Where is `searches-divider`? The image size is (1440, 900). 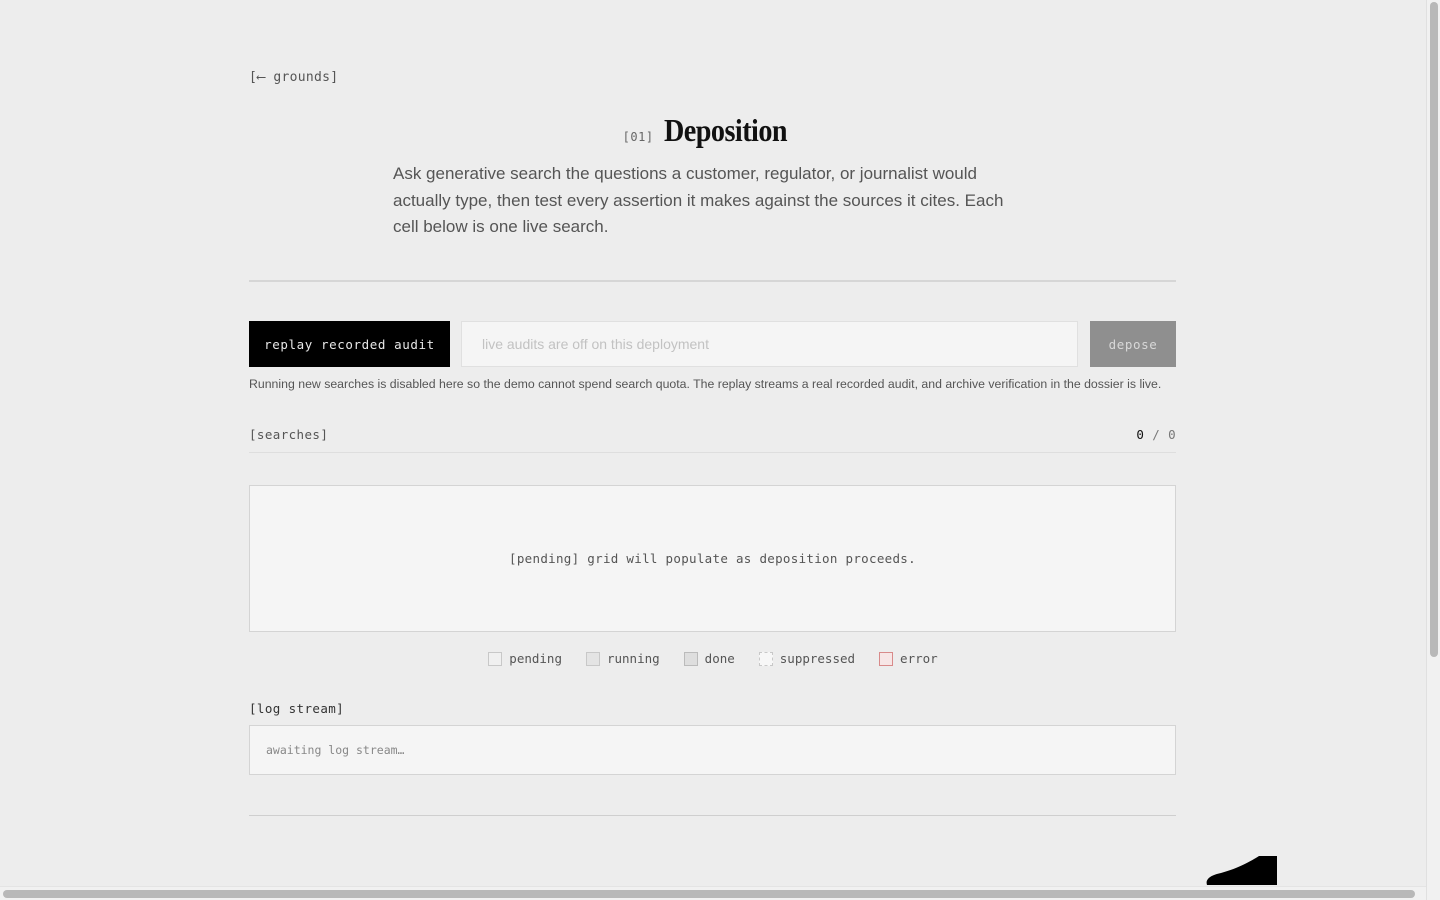
searches-divider is located at coordinates (712, 452).